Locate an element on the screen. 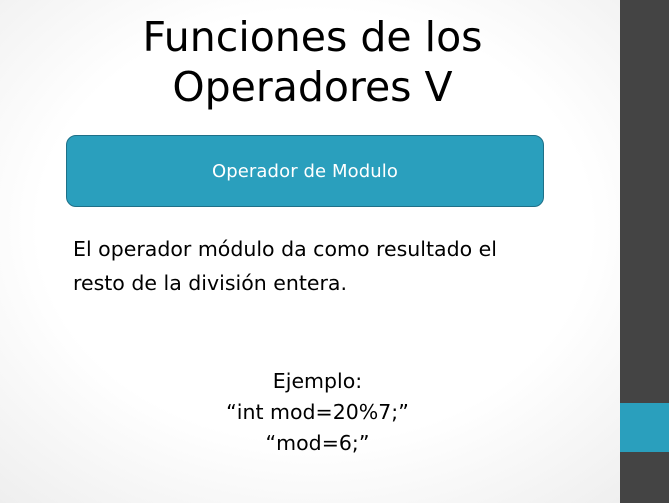 This screenshot has height=503, width=669. side-accent-square is located at coordinates (644, 427).